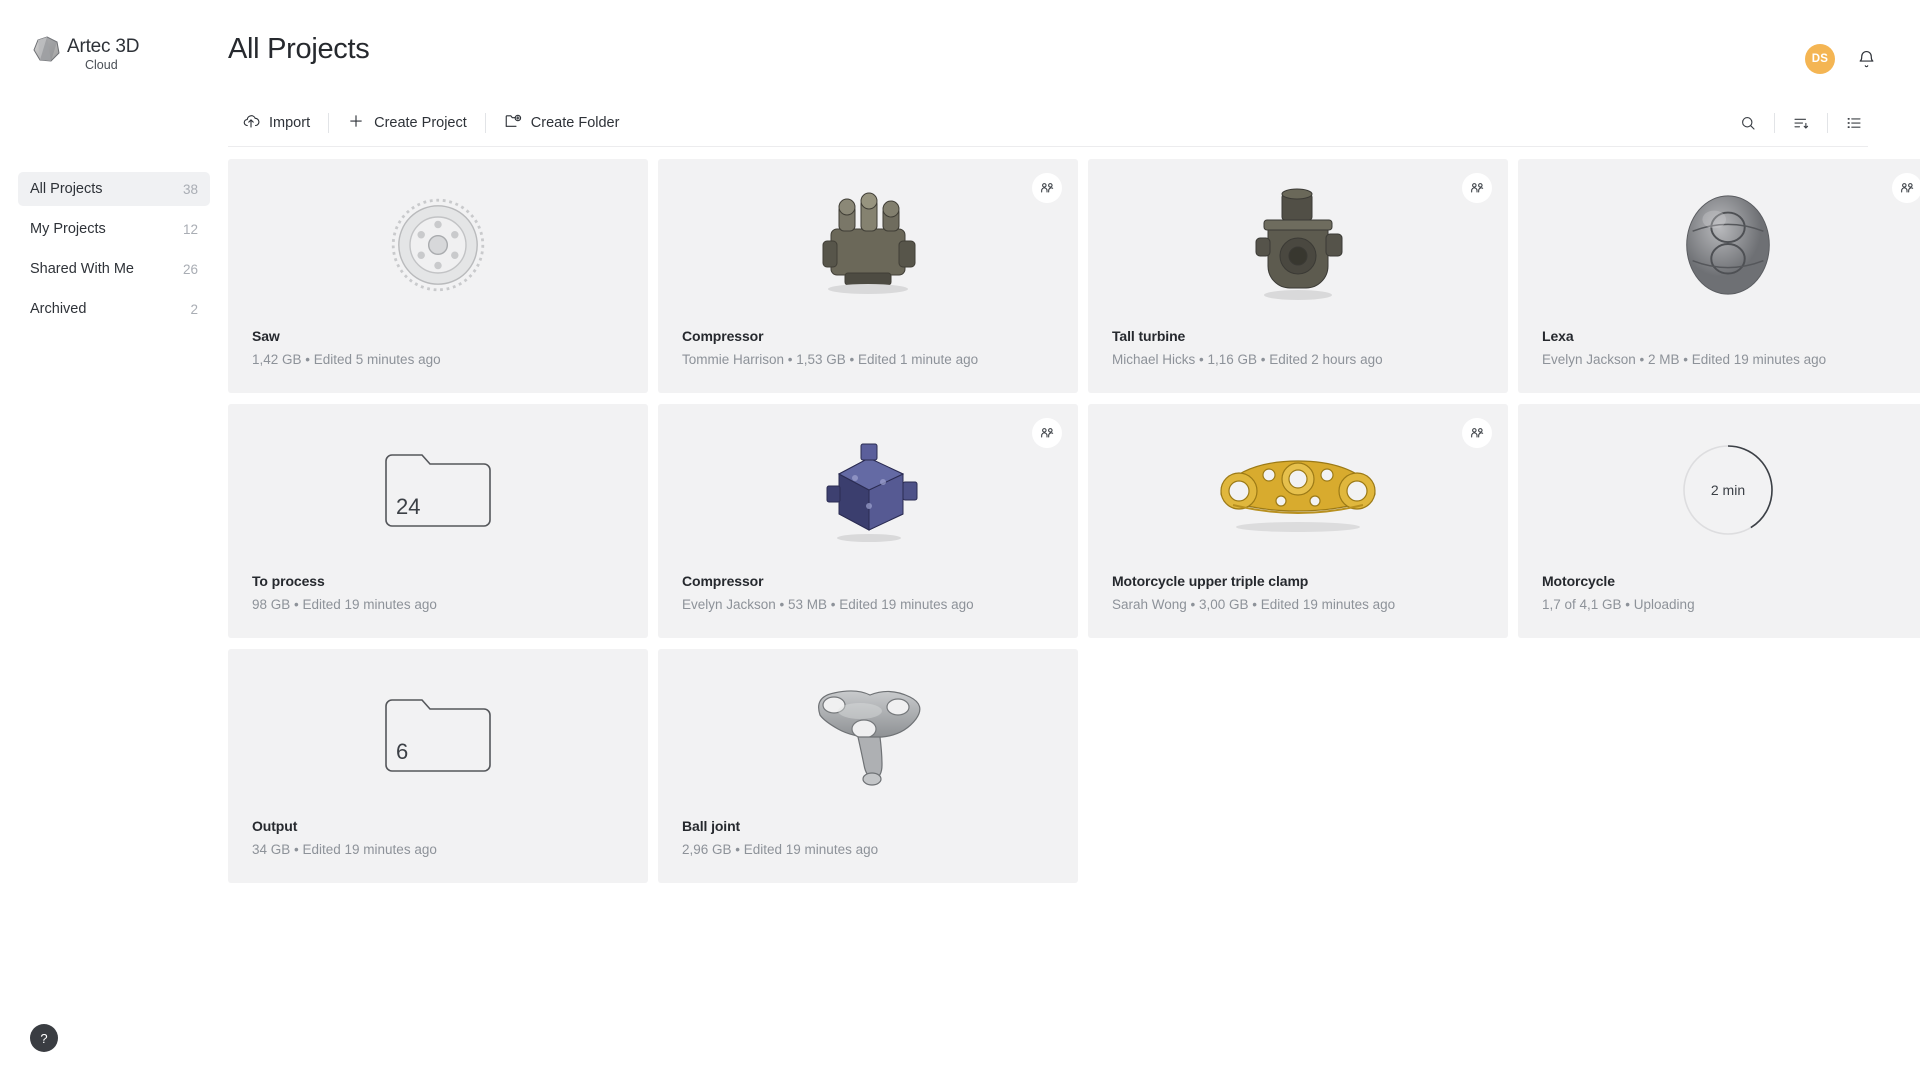  I want to click on create-folder-button: Create Folder, so click(562, 123).